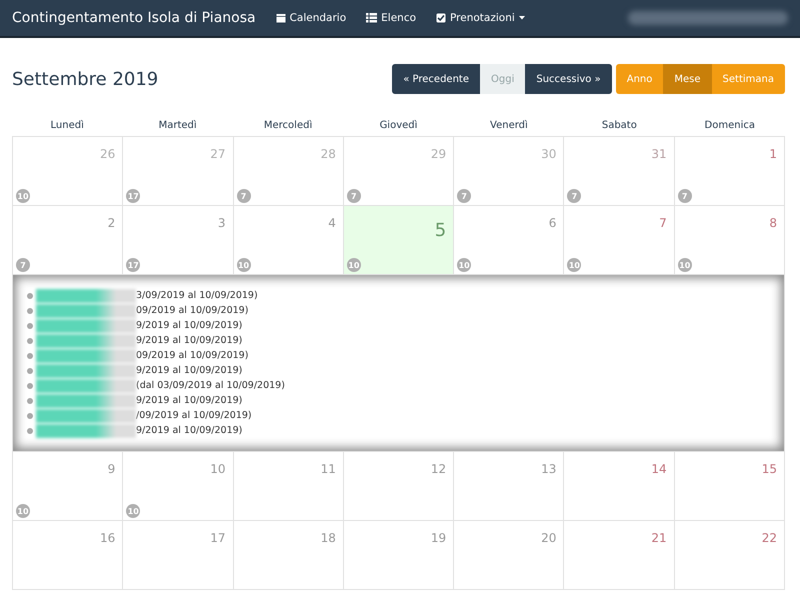  What do you see at coordinates (332, 223) in the screenshot?
I see `day-number: 4` at bounding box center [332, 223].